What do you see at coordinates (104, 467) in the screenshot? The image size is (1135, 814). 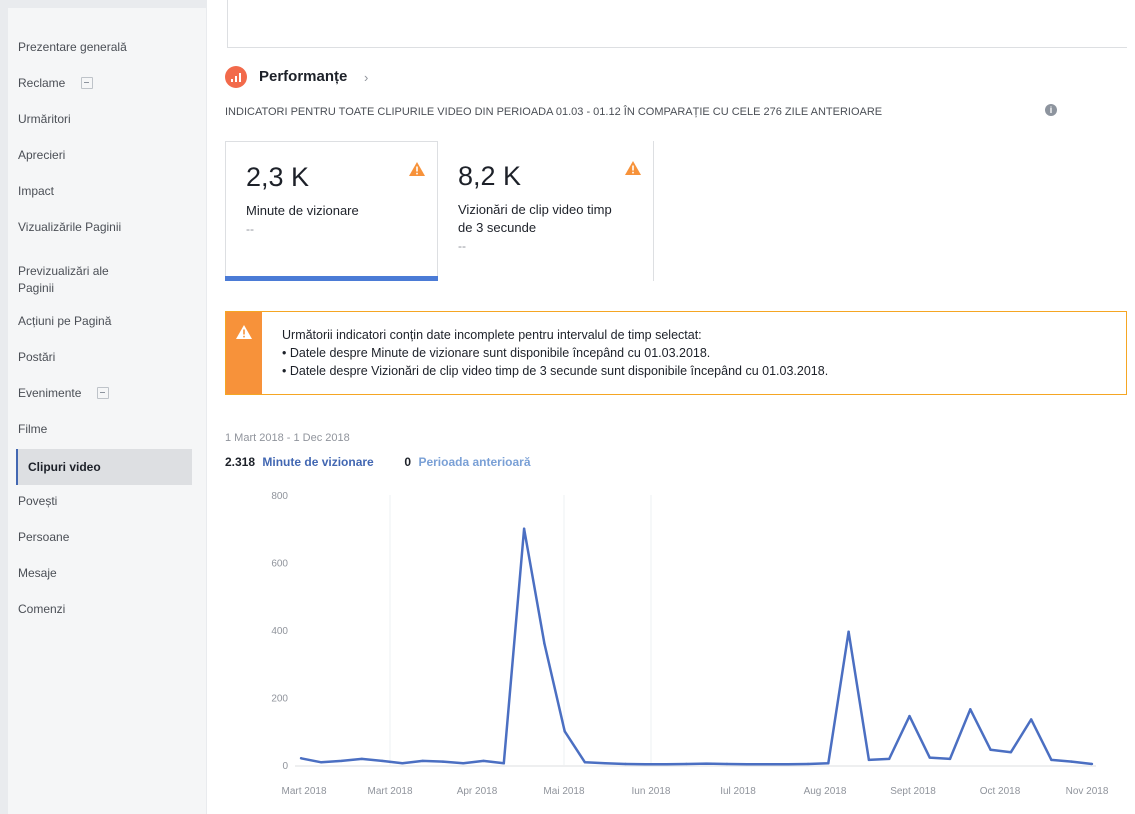 I see `sidebar-item: Clipuri video` at bounding box center [104, 467].